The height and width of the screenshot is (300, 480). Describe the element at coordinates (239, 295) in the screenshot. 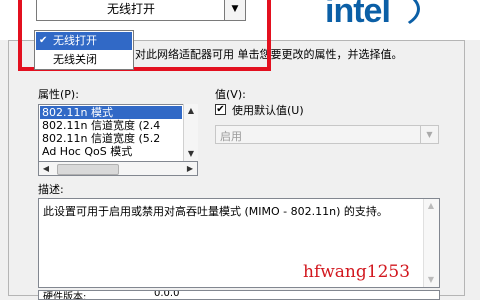

I see `hardware-version-box: 硬件版本: 0.0.0` at that location.